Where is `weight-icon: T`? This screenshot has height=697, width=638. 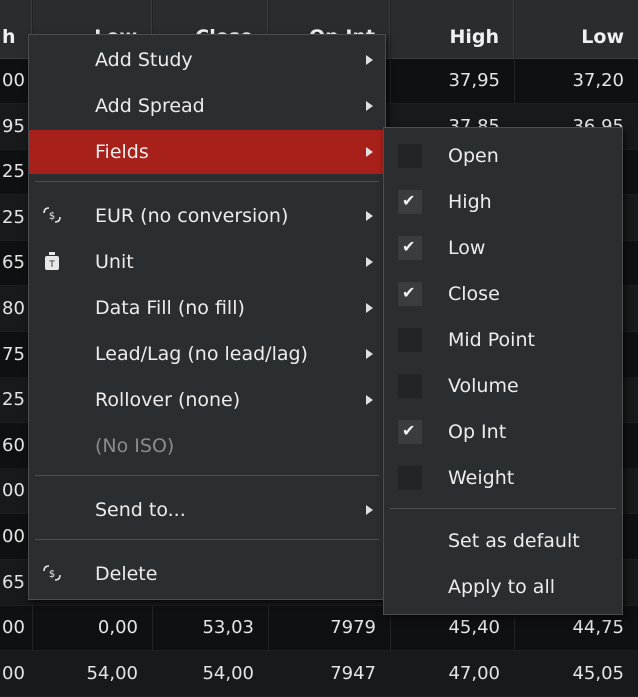
weight-icon: T is located at coordinates (52, 262).